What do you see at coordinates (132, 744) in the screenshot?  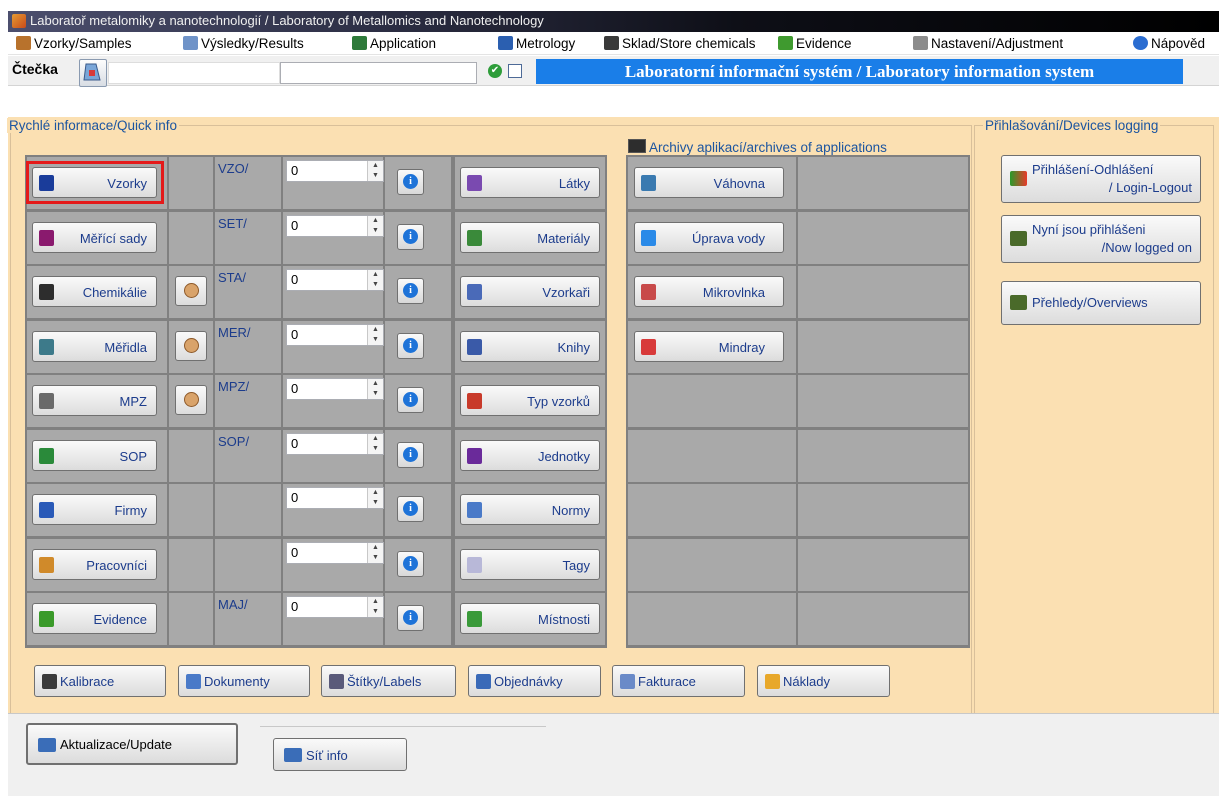 I see `update-button: Aktualizace/Update` at bounding box center [132, 744].